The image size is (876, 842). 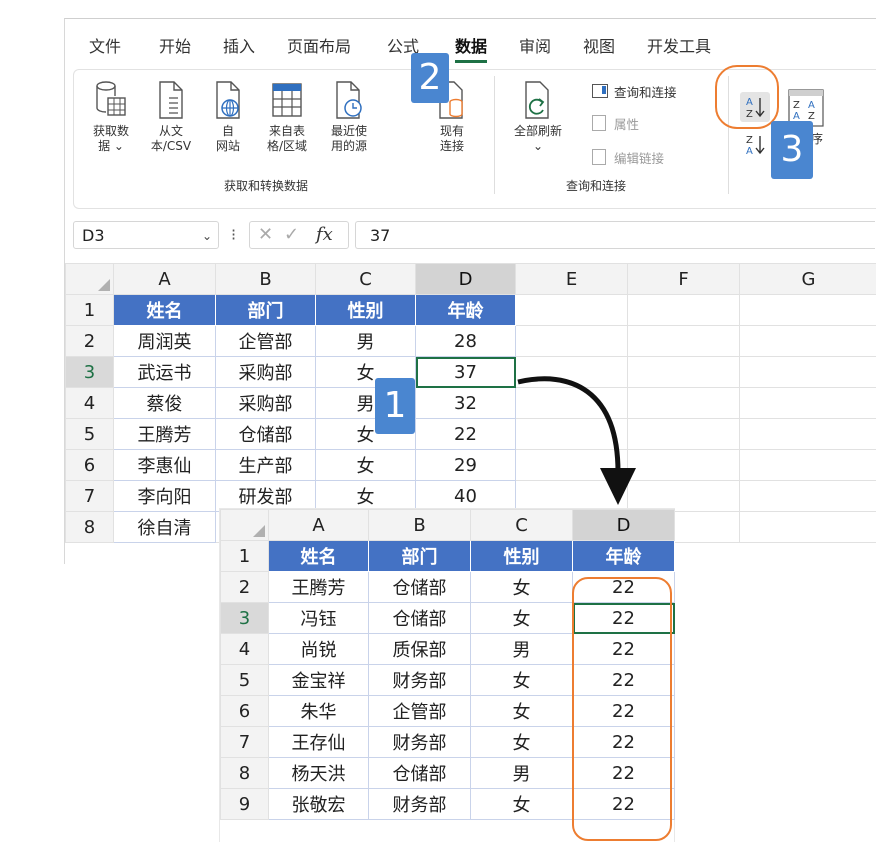 I want to click on cell: 李向阳, so click(x=164, y=496).